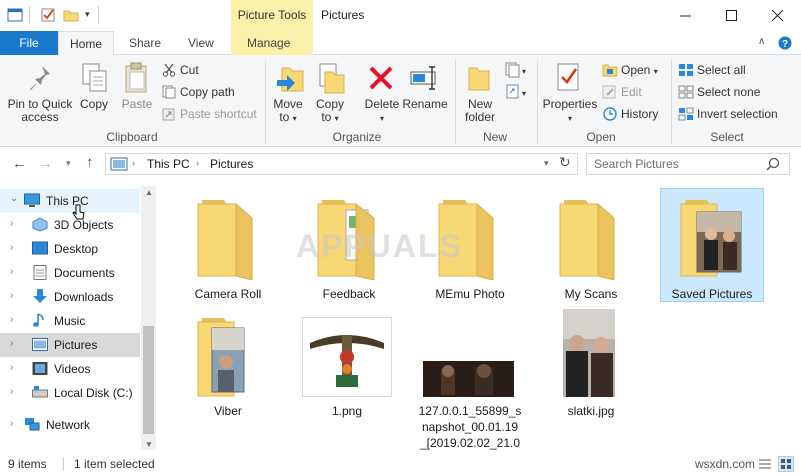 This screenshot has width=801, height=476. I want to click on nav-item-downloads: › Downloads, so click(70, 297).